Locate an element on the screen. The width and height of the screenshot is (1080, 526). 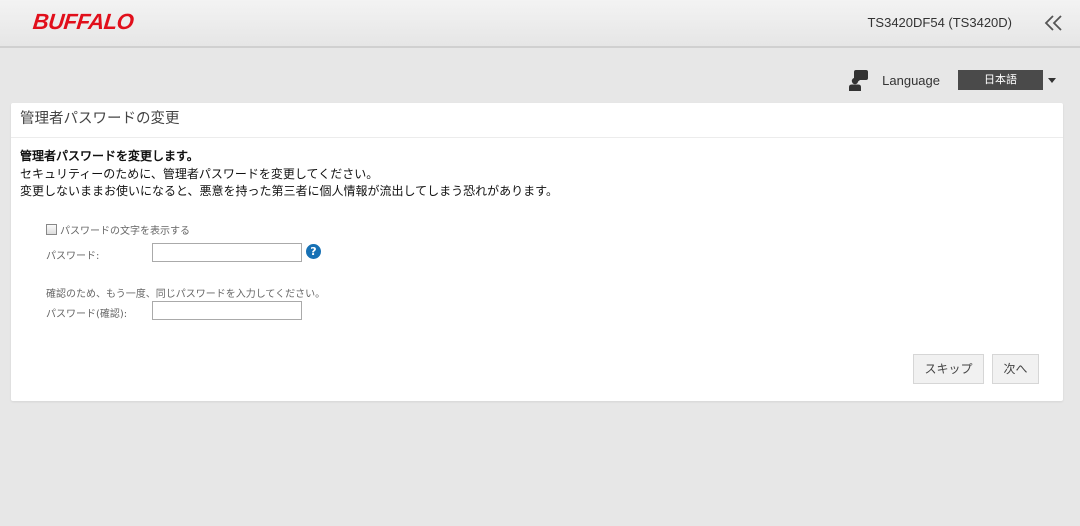
panel-title: 管理者パスワードの変更 is located at coordinates (537, 120).